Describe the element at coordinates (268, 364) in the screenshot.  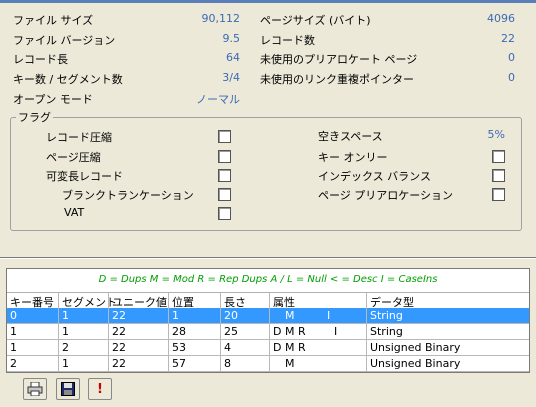
I see `table-row: 2 1 22 57 8 M Unsigned Binary` at that location.